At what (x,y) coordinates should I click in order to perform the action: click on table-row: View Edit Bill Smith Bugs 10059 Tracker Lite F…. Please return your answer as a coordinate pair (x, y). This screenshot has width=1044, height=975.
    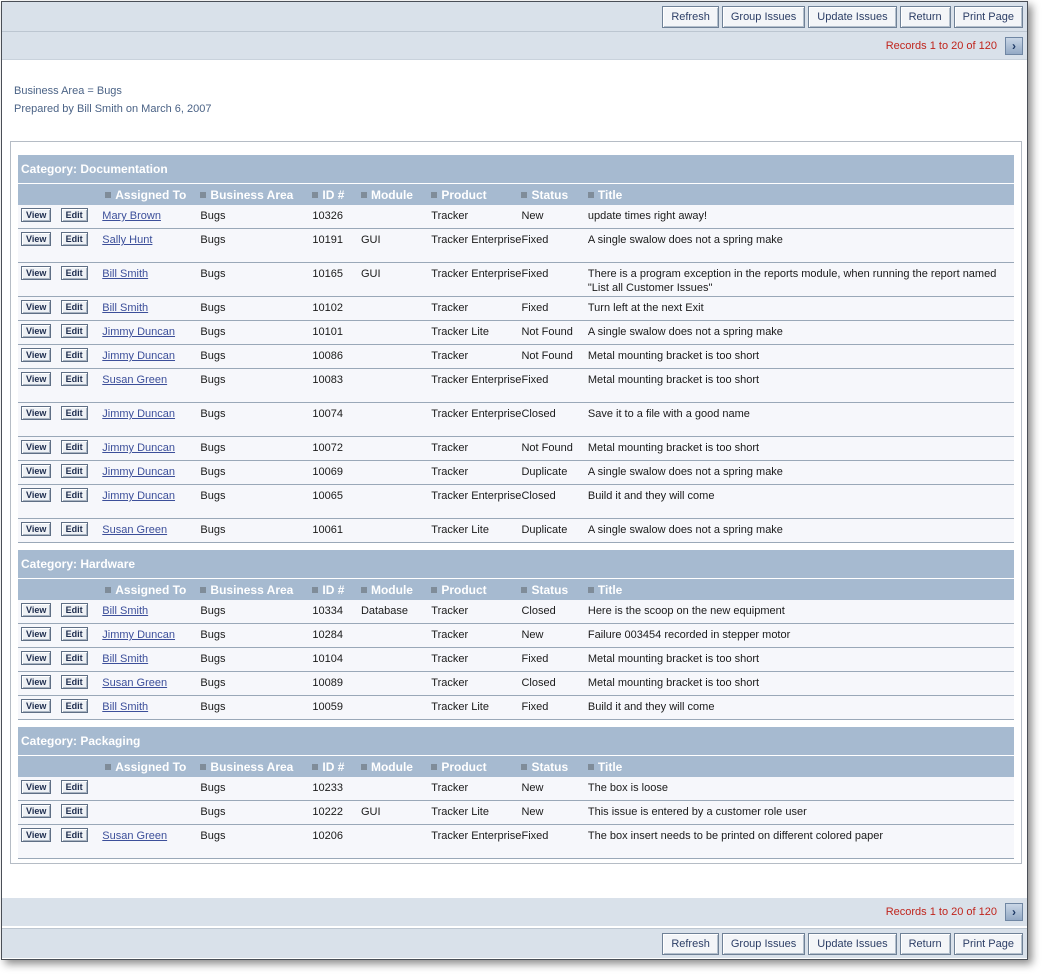
    Looking at the image, I should click on (516, 708).